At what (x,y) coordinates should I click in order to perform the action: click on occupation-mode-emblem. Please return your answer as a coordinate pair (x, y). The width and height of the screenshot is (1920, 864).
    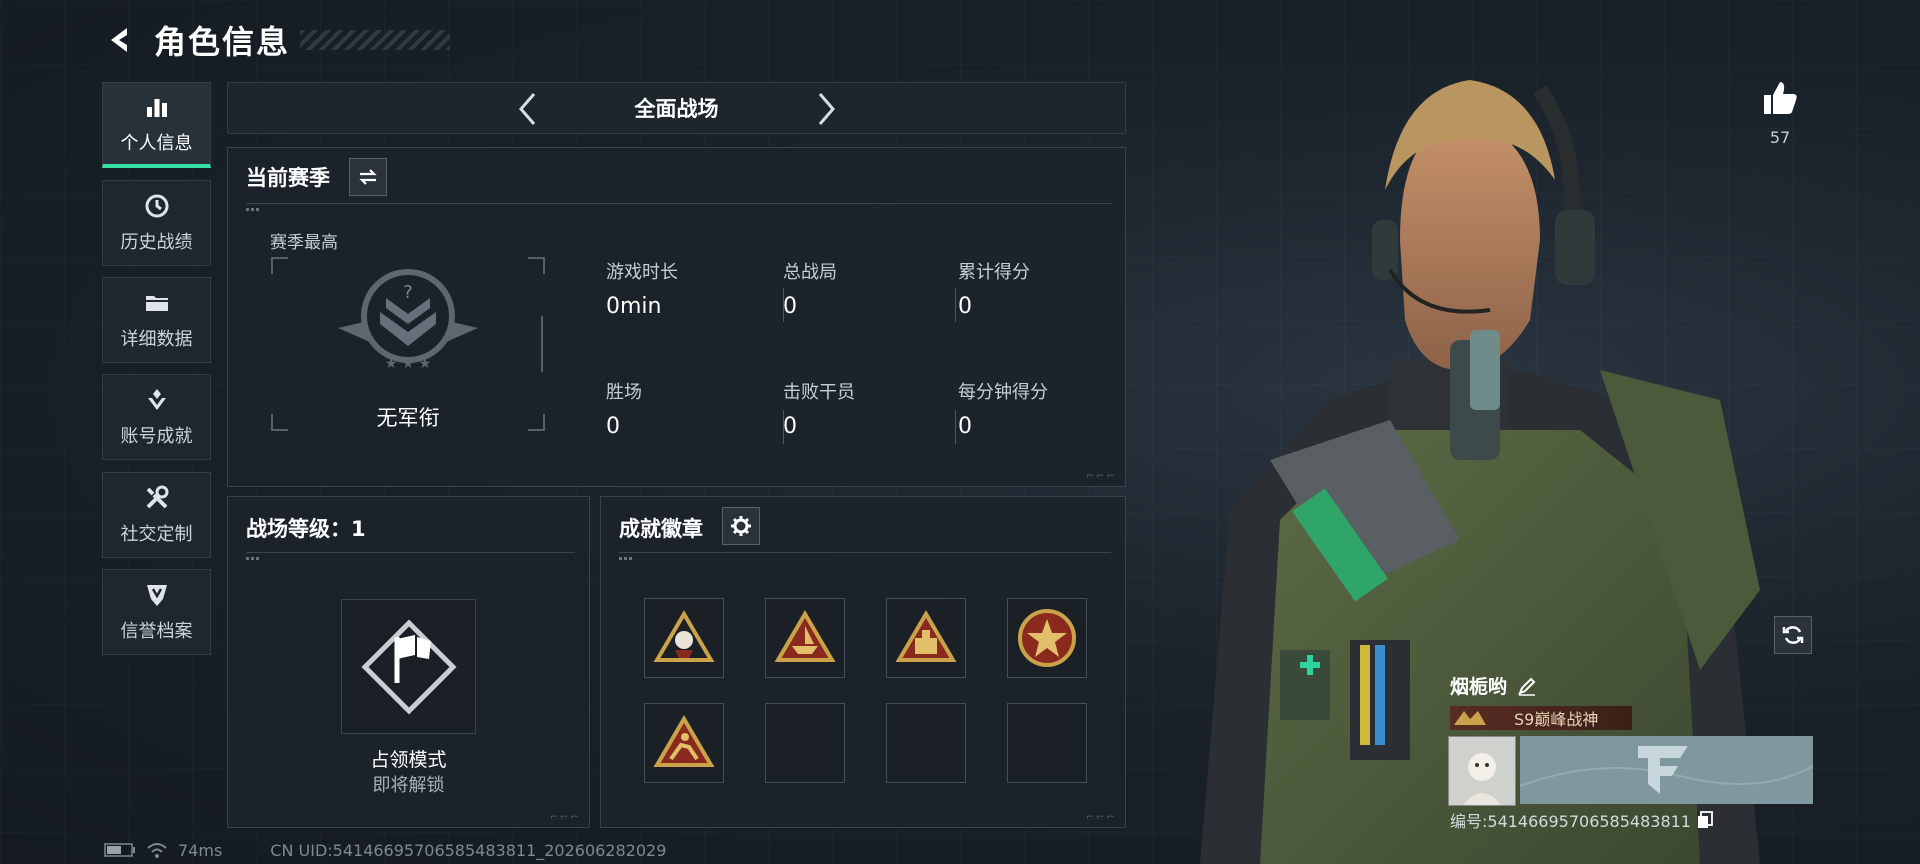
    Looking at the image, I should click on (408, 666).